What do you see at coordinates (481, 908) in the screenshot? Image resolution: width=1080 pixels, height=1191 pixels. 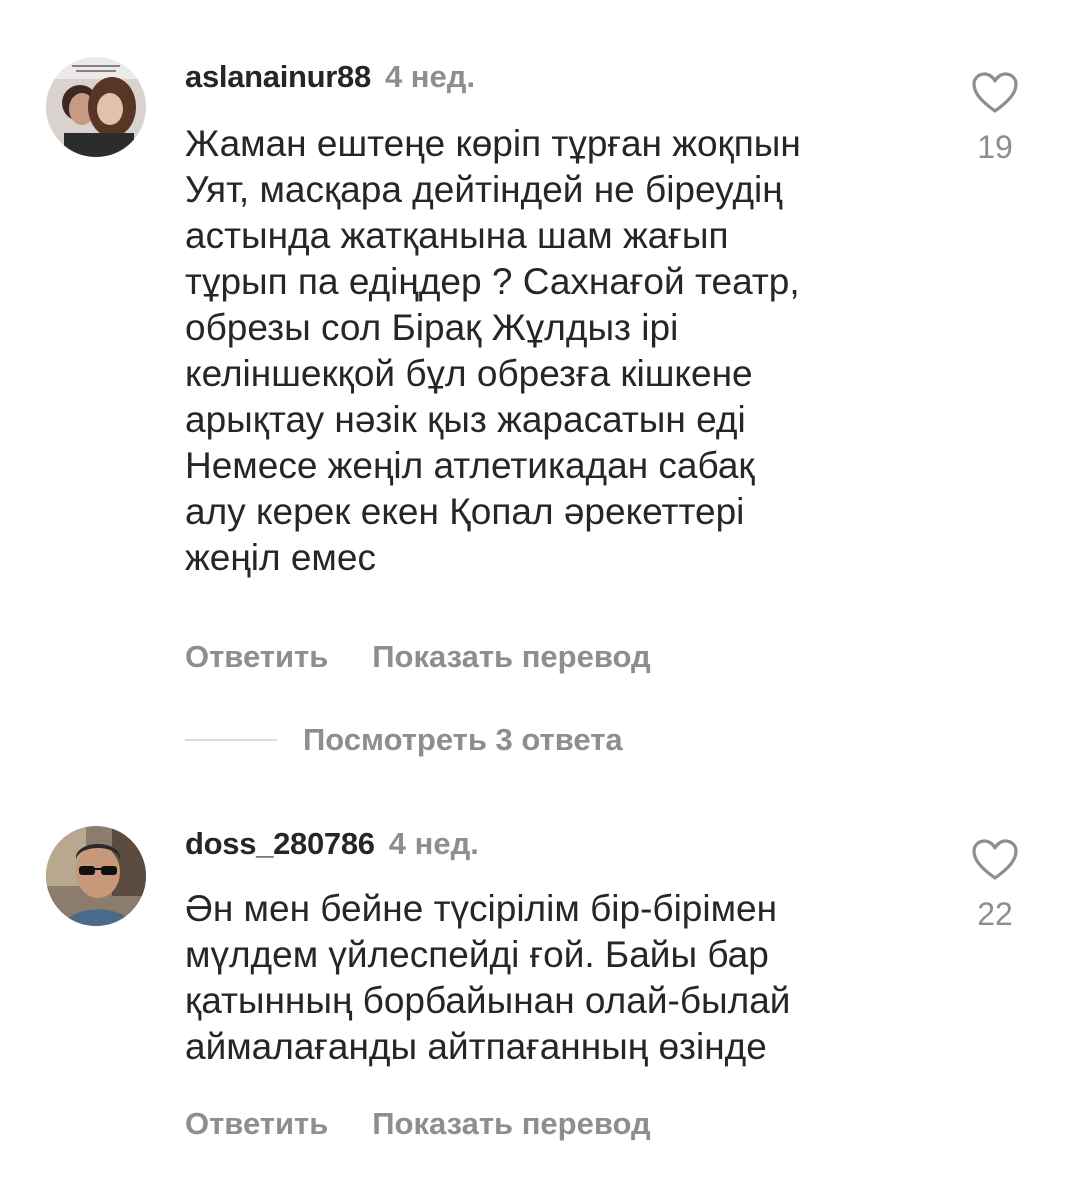 I see `comment-line: Ән мен бейне түсірілім бір-бірімен` at bounding box center [481, 908].